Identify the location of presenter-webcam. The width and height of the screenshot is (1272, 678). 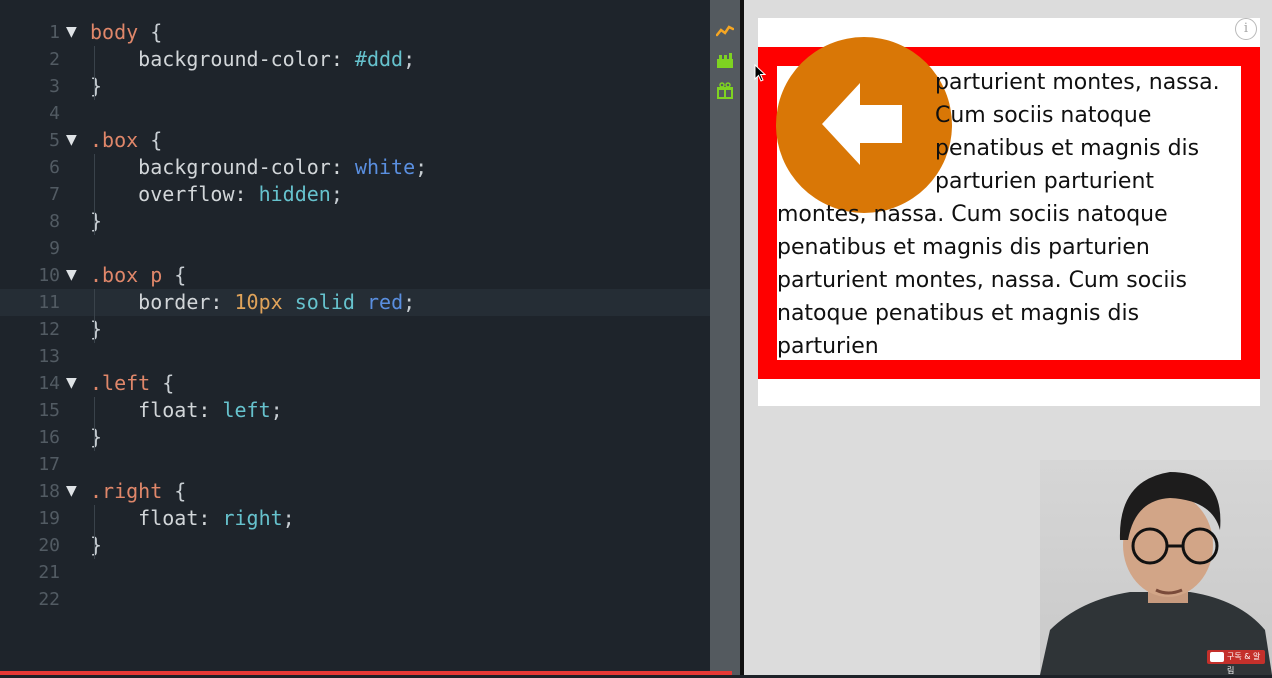
(1156, 567).